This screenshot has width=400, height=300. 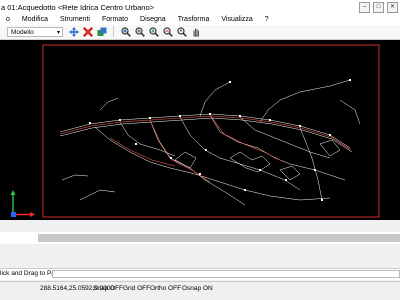 What do you see at coordinates (236, 19) in the screenshot?
I see `menu-visualizza: Visualizza` at bounding box center [236, 19].